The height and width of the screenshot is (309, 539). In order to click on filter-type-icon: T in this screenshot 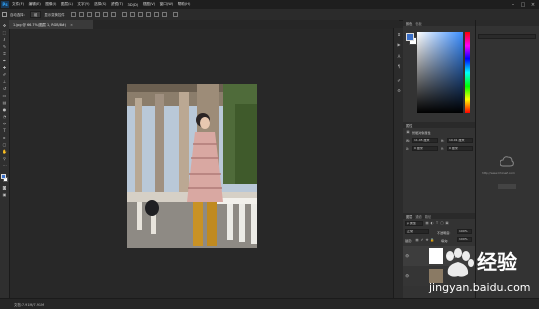, I will do `click(437, 223)`.